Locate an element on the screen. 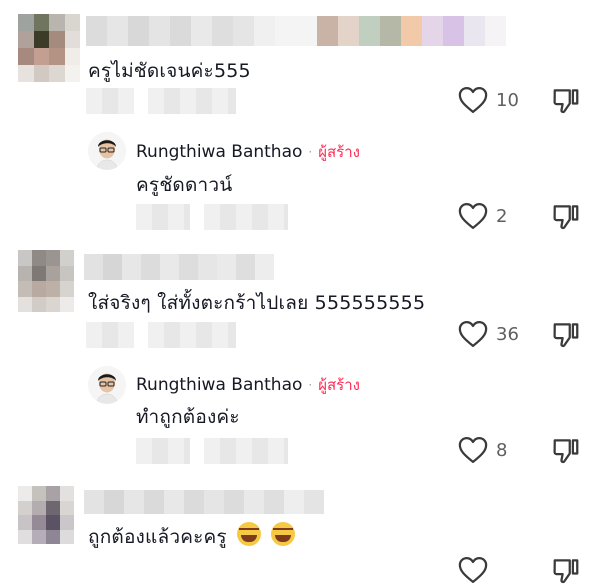  like-button: 2 is located at coordinates (482, 216).